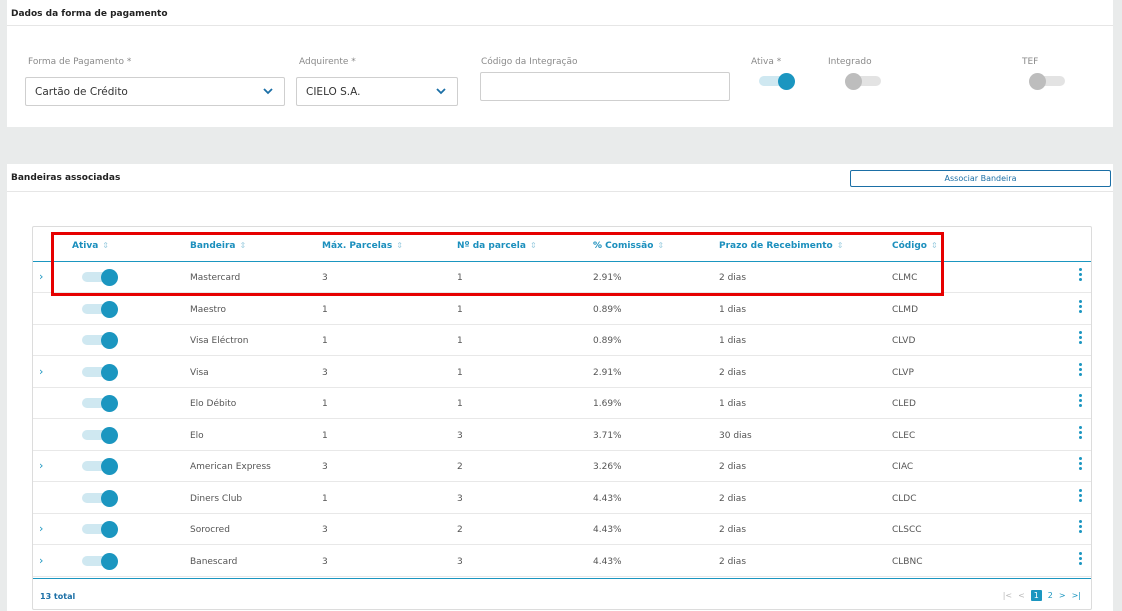  Describe the element at coordinates (607, 498) in the screenshot. I see `cell-comissao: 4.43%` at that location.